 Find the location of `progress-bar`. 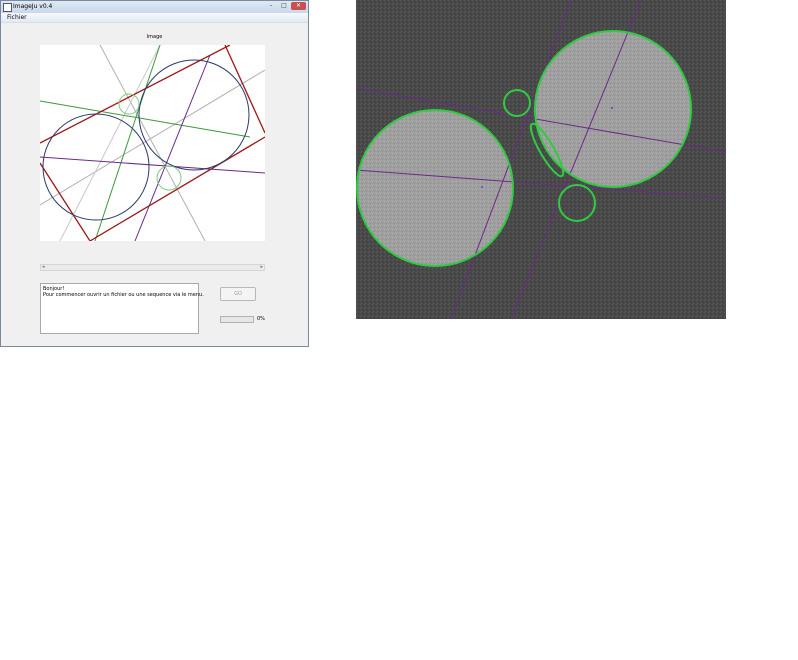

progress-bar is located at coordinates (237, 319).